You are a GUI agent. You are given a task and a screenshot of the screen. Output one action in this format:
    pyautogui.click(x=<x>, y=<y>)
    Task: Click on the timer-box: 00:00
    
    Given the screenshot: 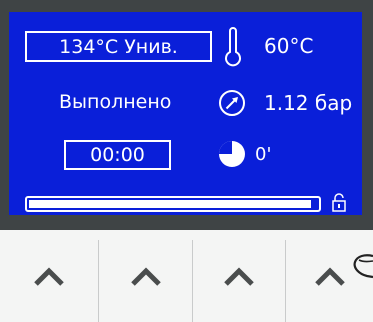 What is the action you would take?
    pyautogui.click(x=117, y=155)
    